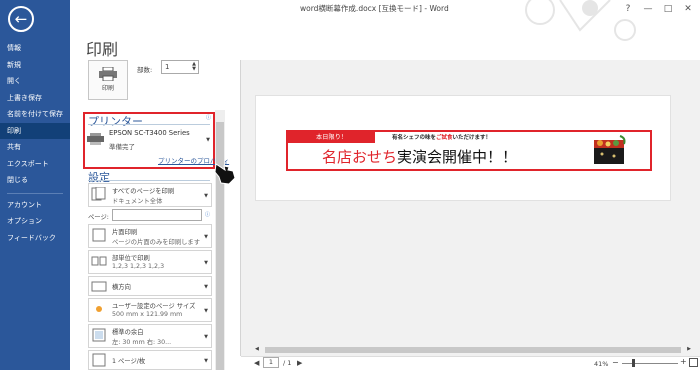  I want to click on collate-dropdown: 部単位で印刷 1,2,3 1,2,3 1,2,3 ▼, so click(150, 262).